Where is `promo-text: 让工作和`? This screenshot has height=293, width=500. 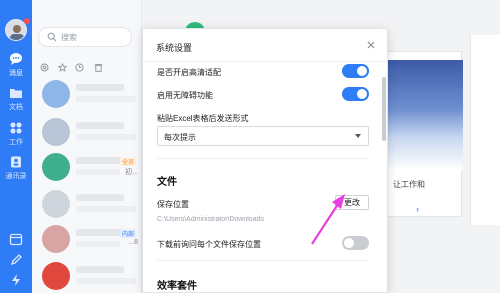
promo-text: 让工作和 is located at coordinates (409, 184).